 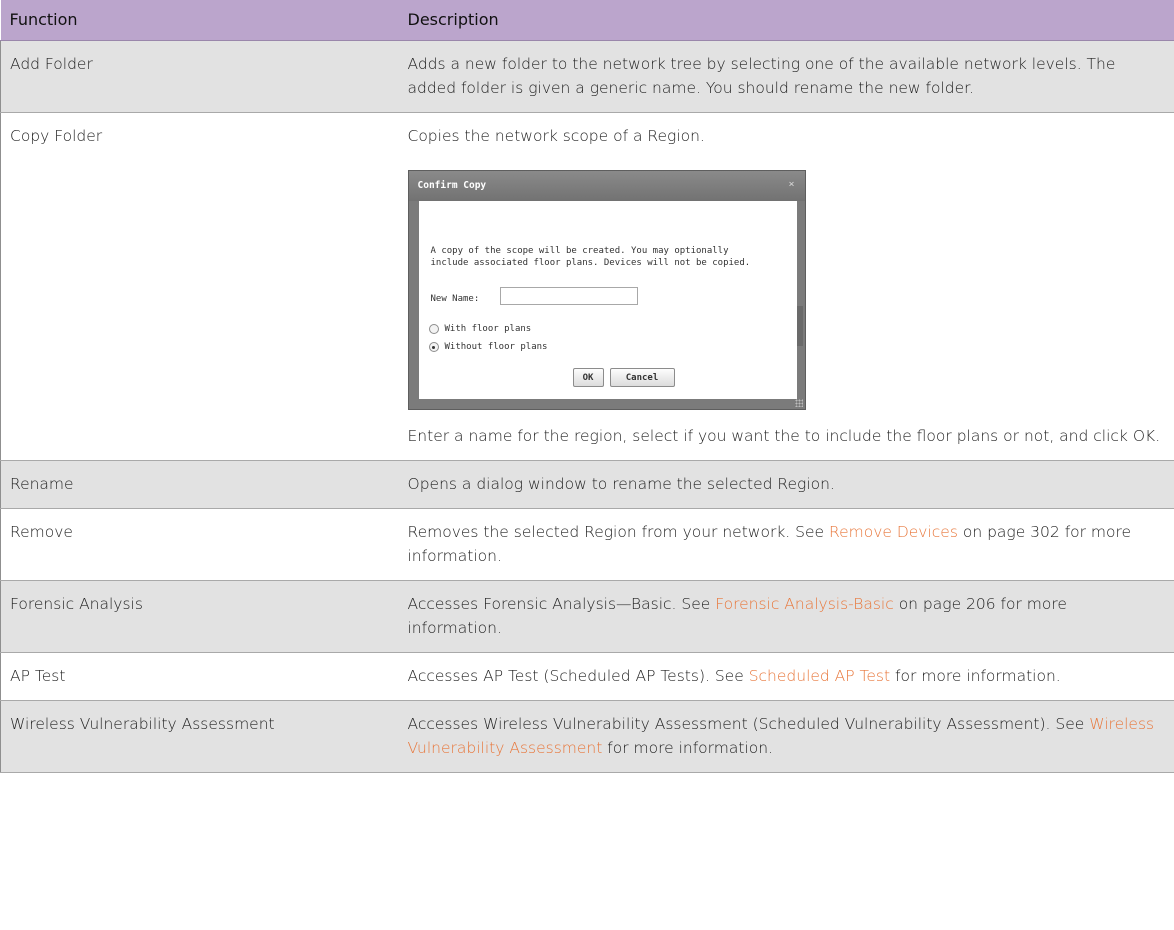 I want to click on header-description: Description, so click(x=786, y=20).